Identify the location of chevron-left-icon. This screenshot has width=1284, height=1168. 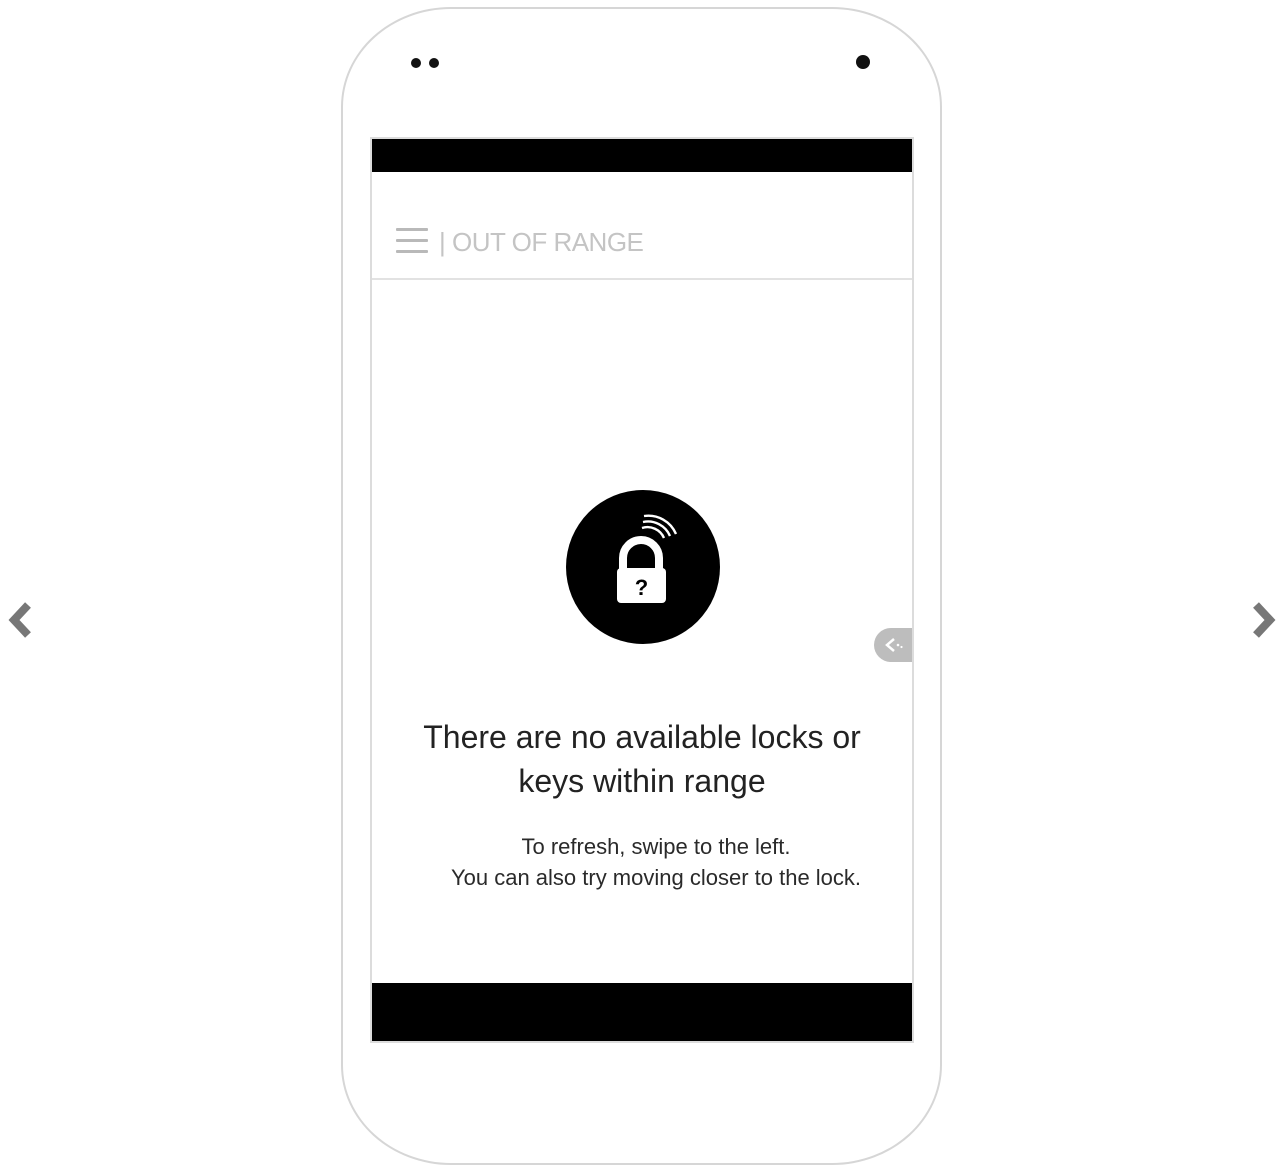
(19, 620).